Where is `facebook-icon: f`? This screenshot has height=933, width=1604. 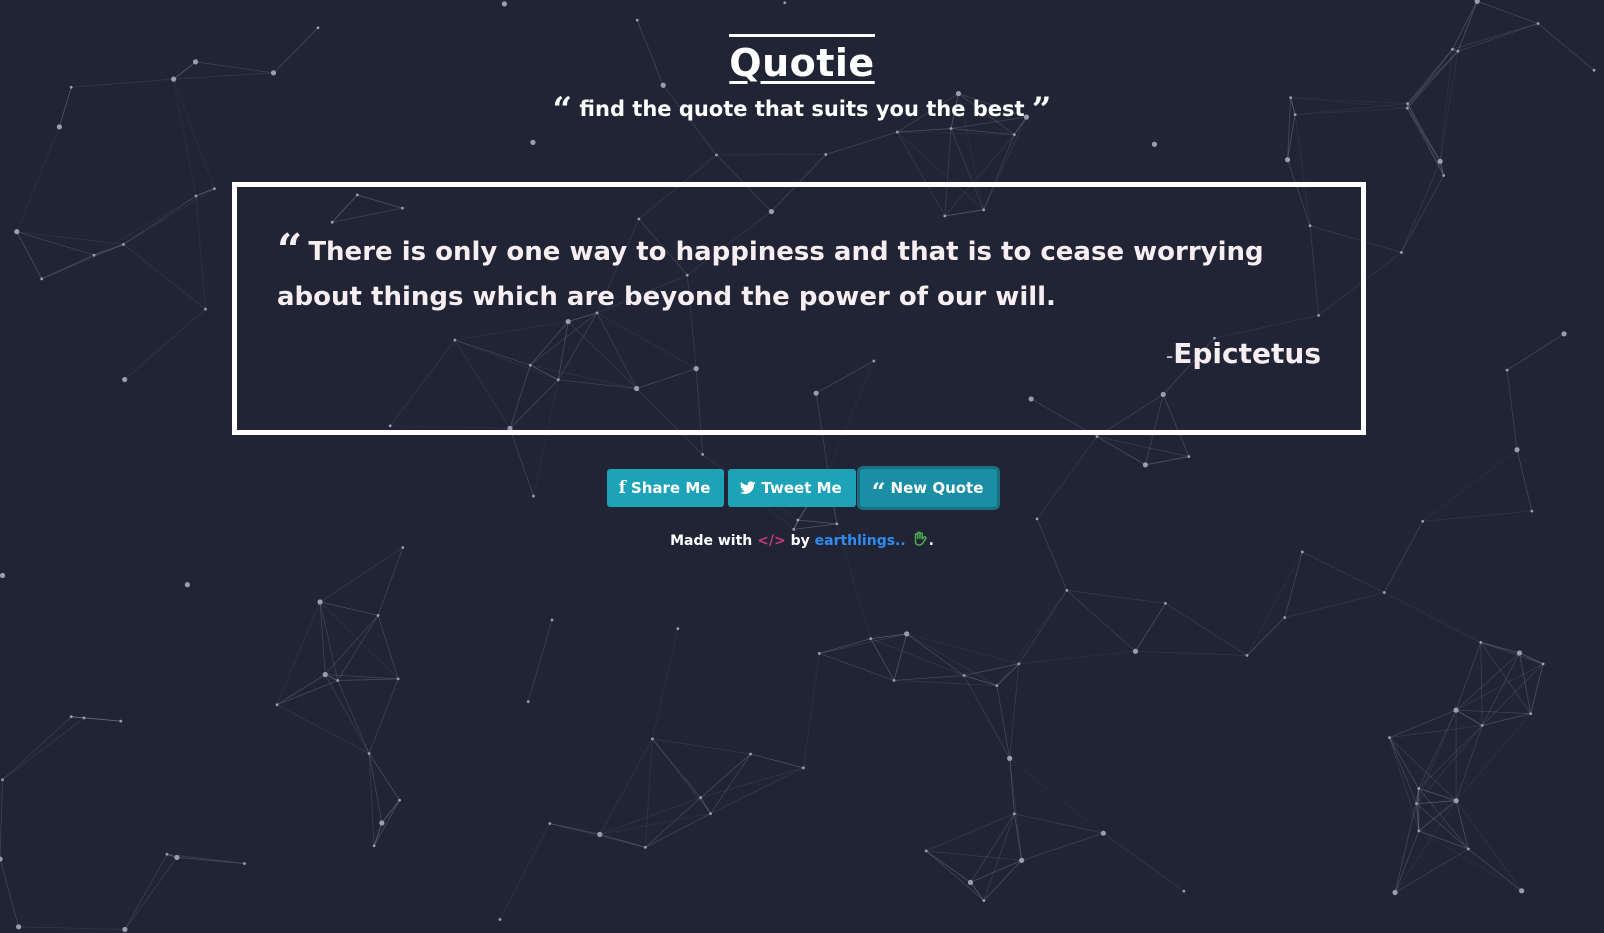
facebook-icon: f is located at coordinates (622, 488).